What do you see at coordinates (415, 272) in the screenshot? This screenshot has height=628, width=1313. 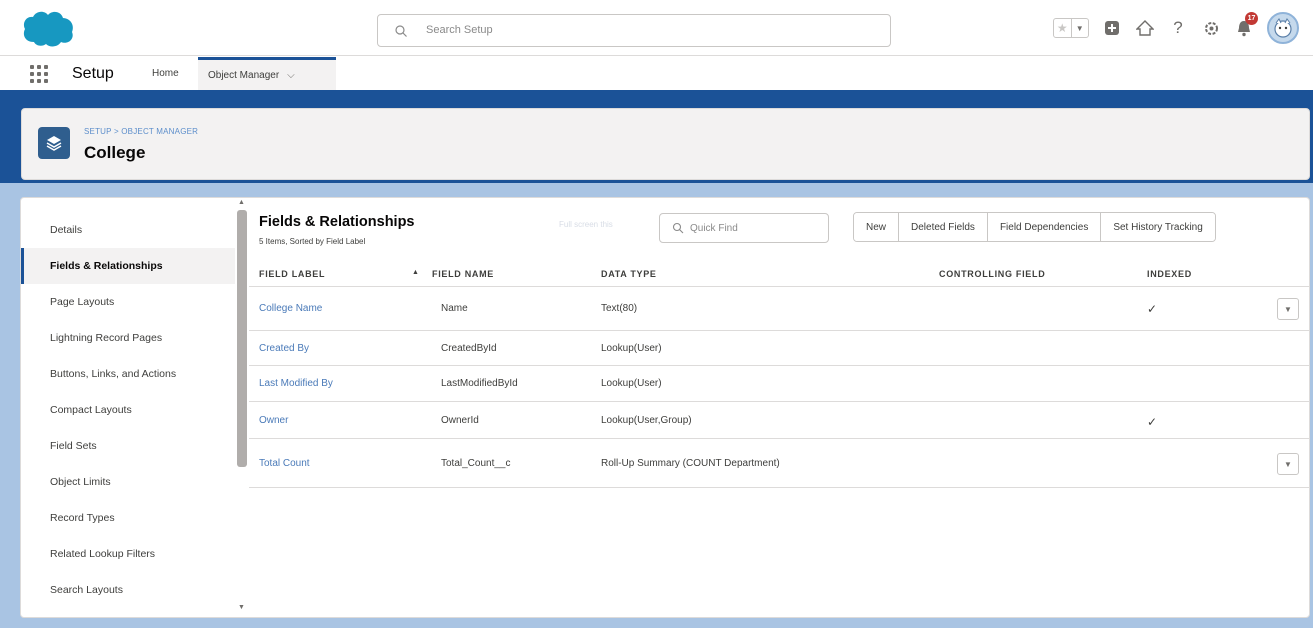 I see `sort-ascending-icon: ▲` at bounding box center [415, 272].